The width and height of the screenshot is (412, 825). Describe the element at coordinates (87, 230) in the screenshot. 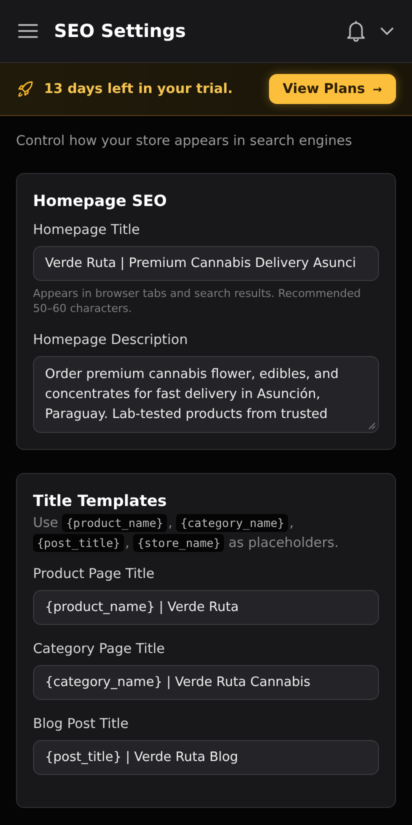

I see `field-label: Homepage Title` at that location.